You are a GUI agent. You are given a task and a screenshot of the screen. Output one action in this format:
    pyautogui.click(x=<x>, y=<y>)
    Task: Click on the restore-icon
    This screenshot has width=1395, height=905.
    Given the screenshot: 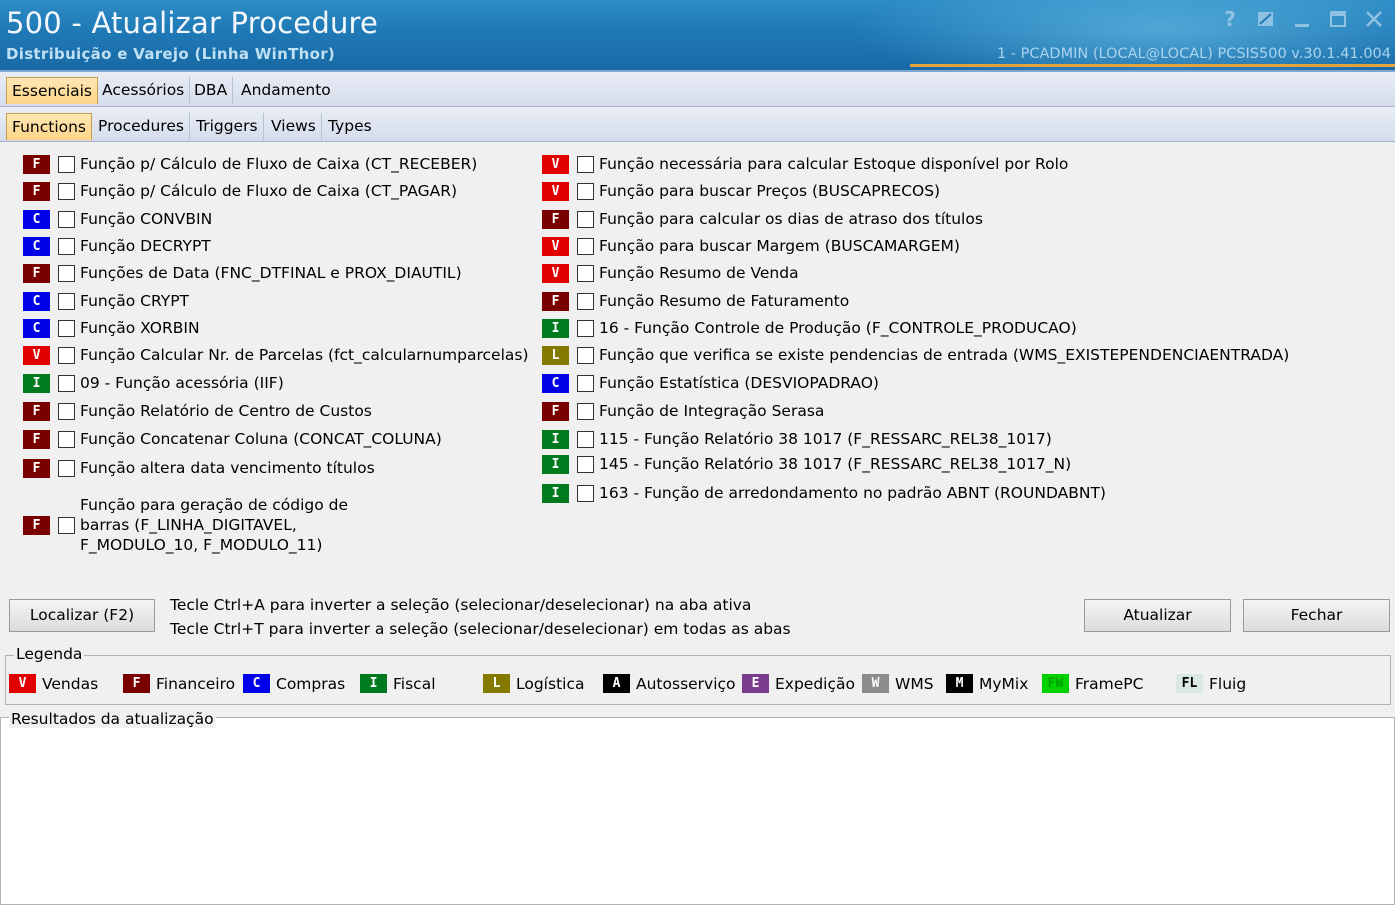 What is the action you would take?
    pyautogui.click(x=1266, y=19)
    